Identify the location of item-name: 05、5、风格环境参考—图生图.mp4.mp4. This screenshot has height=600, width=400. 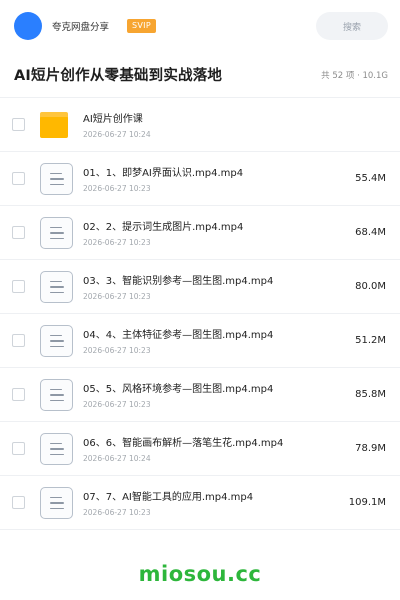
(178, 389).